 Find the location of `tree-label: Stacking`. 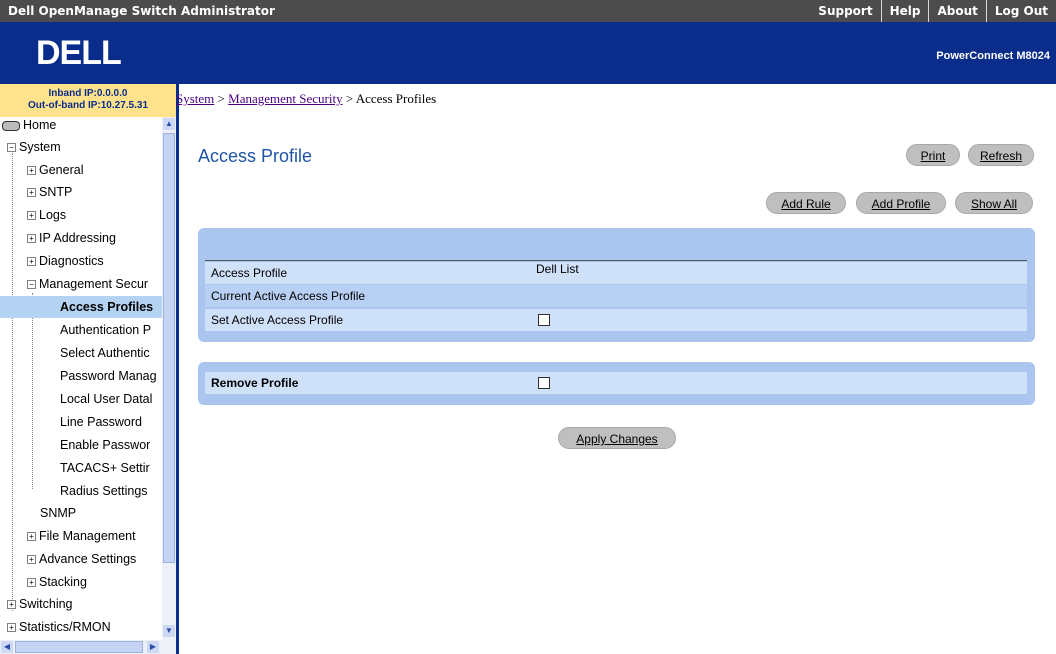

tree-label: Stacking is located at coordinates (63, 582).